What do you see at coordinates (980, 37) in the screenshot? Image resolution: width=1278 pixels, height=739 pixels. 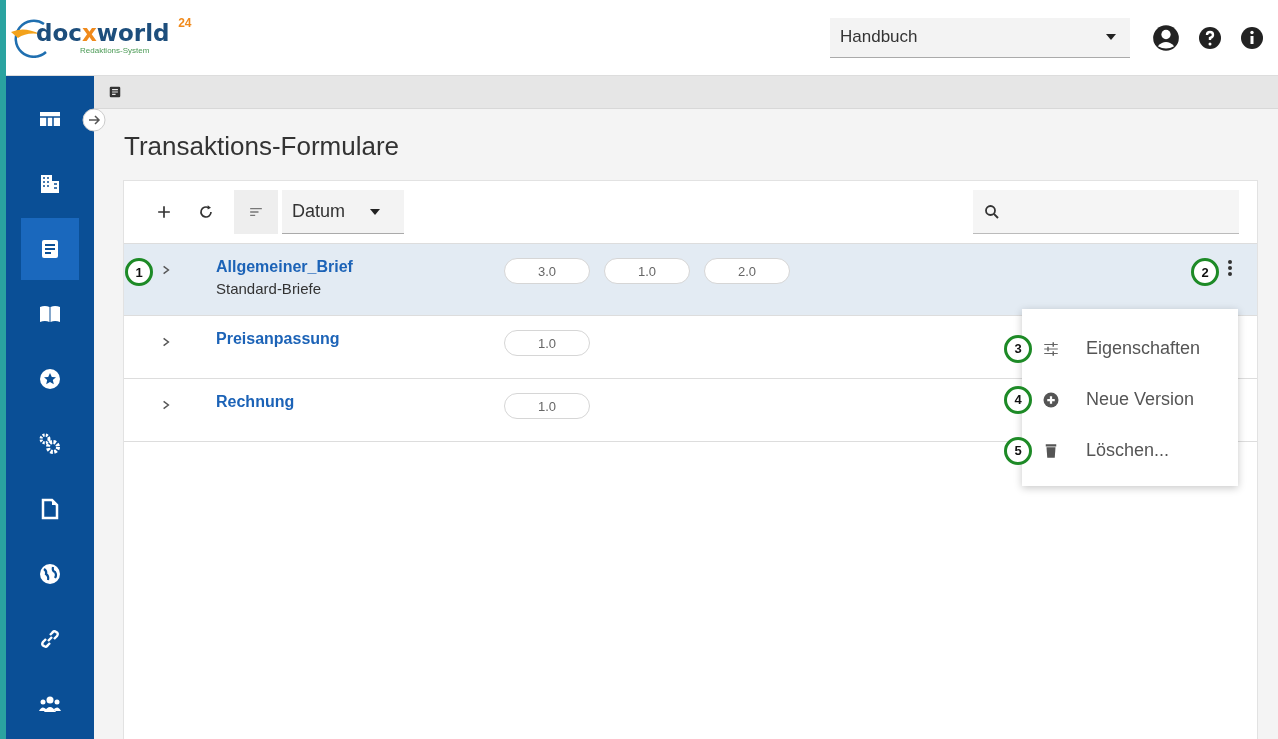 I see `manual-select: Handbuch` at bounding box center [980, 37].